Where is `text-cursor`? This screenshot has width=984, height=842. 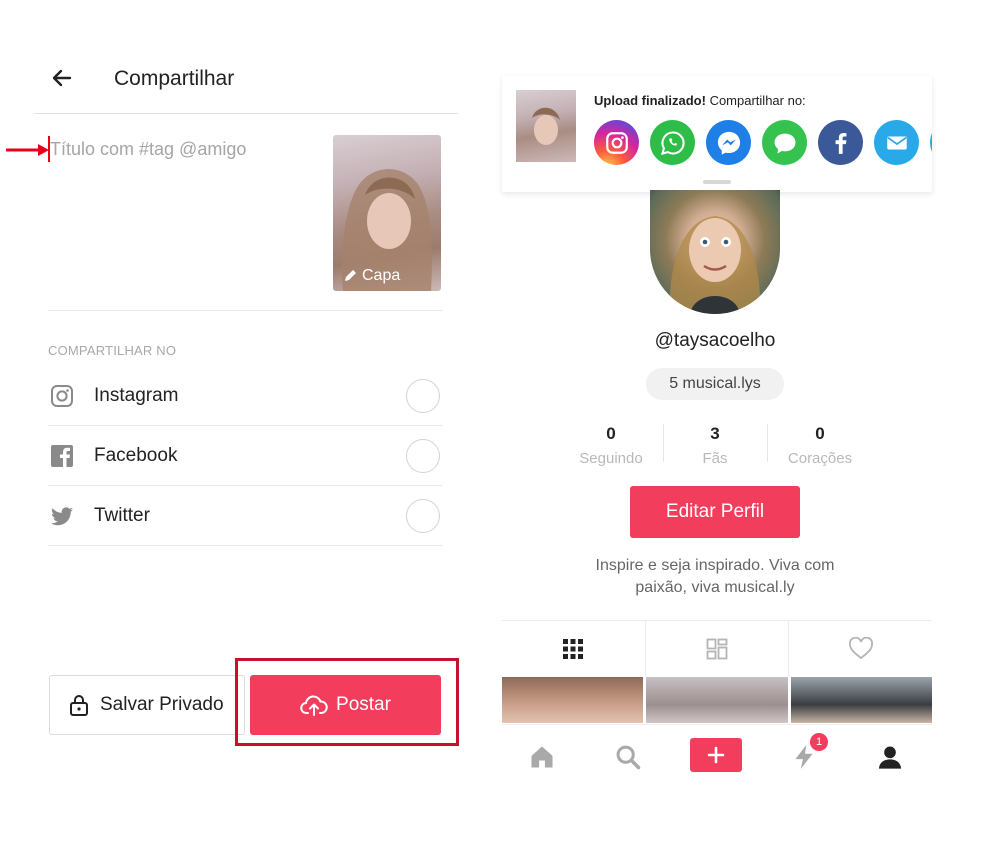
text-cursor is located at coordinates (49, 149).